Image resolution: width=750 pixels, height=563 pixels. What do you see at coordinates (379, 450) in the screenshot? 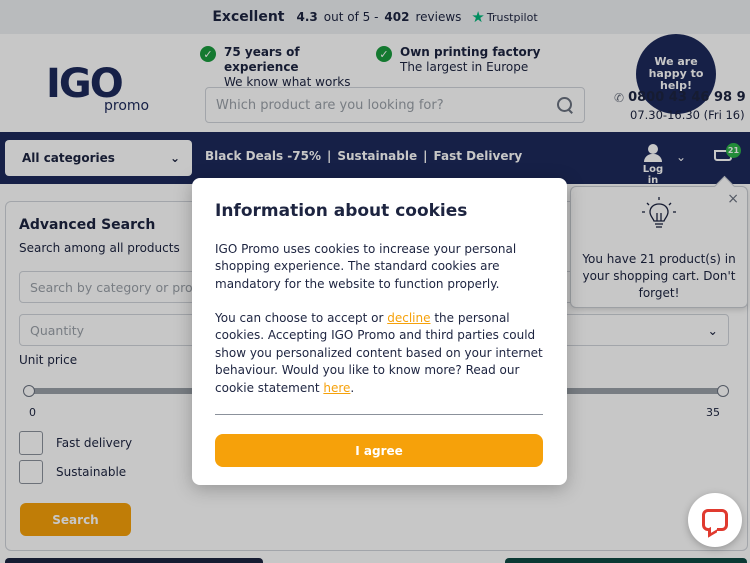
I see `agree-button: I agree` at bounding box center [379, 450].